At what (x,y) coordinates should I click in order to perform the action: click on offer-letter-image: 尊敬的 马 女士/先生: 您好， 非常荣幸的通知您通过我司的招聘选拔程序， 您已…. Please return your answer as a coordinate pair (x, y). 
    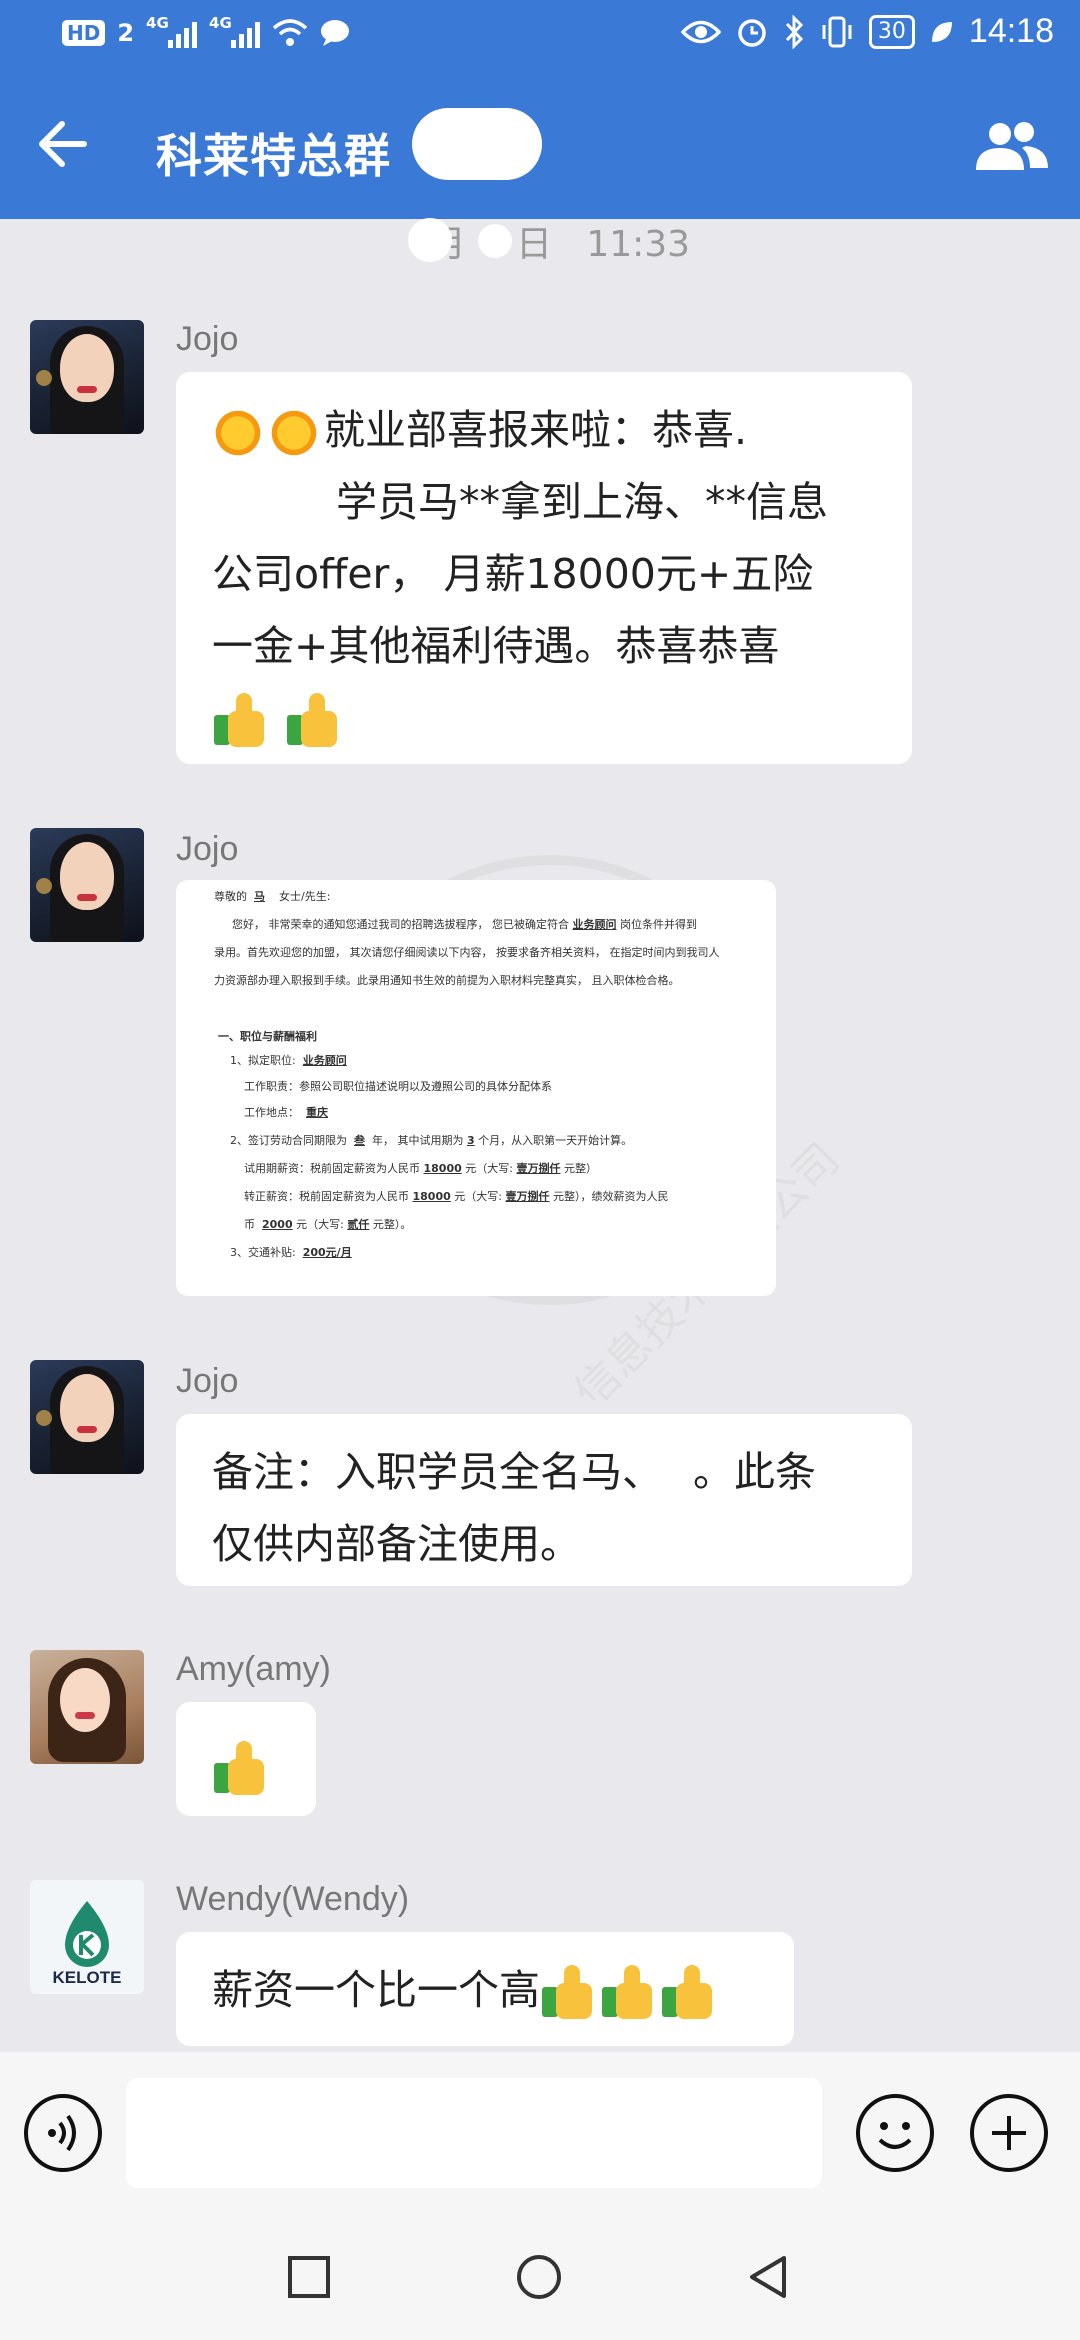
    Looking at the image, I should click on (476, 1088).